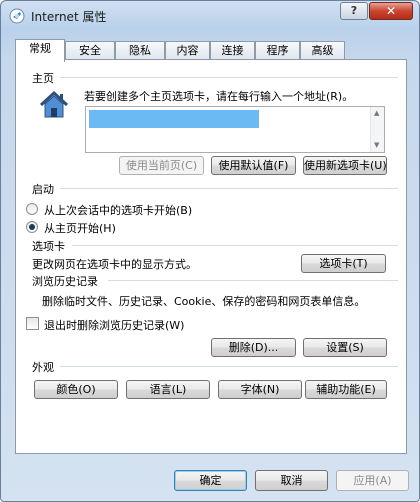 Image resolution: width=420 pixels, height=502 pixels. I want to click on window-title: Internet 属性, so click(69, 17).